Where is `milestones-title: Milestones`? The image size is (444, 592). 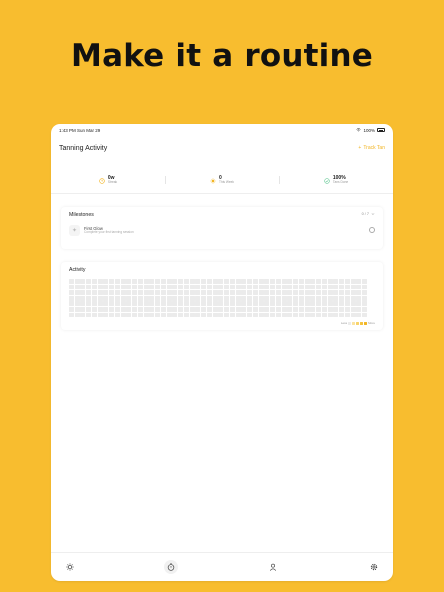
milestones-title: Milestones is located at coordinates (81, 215).